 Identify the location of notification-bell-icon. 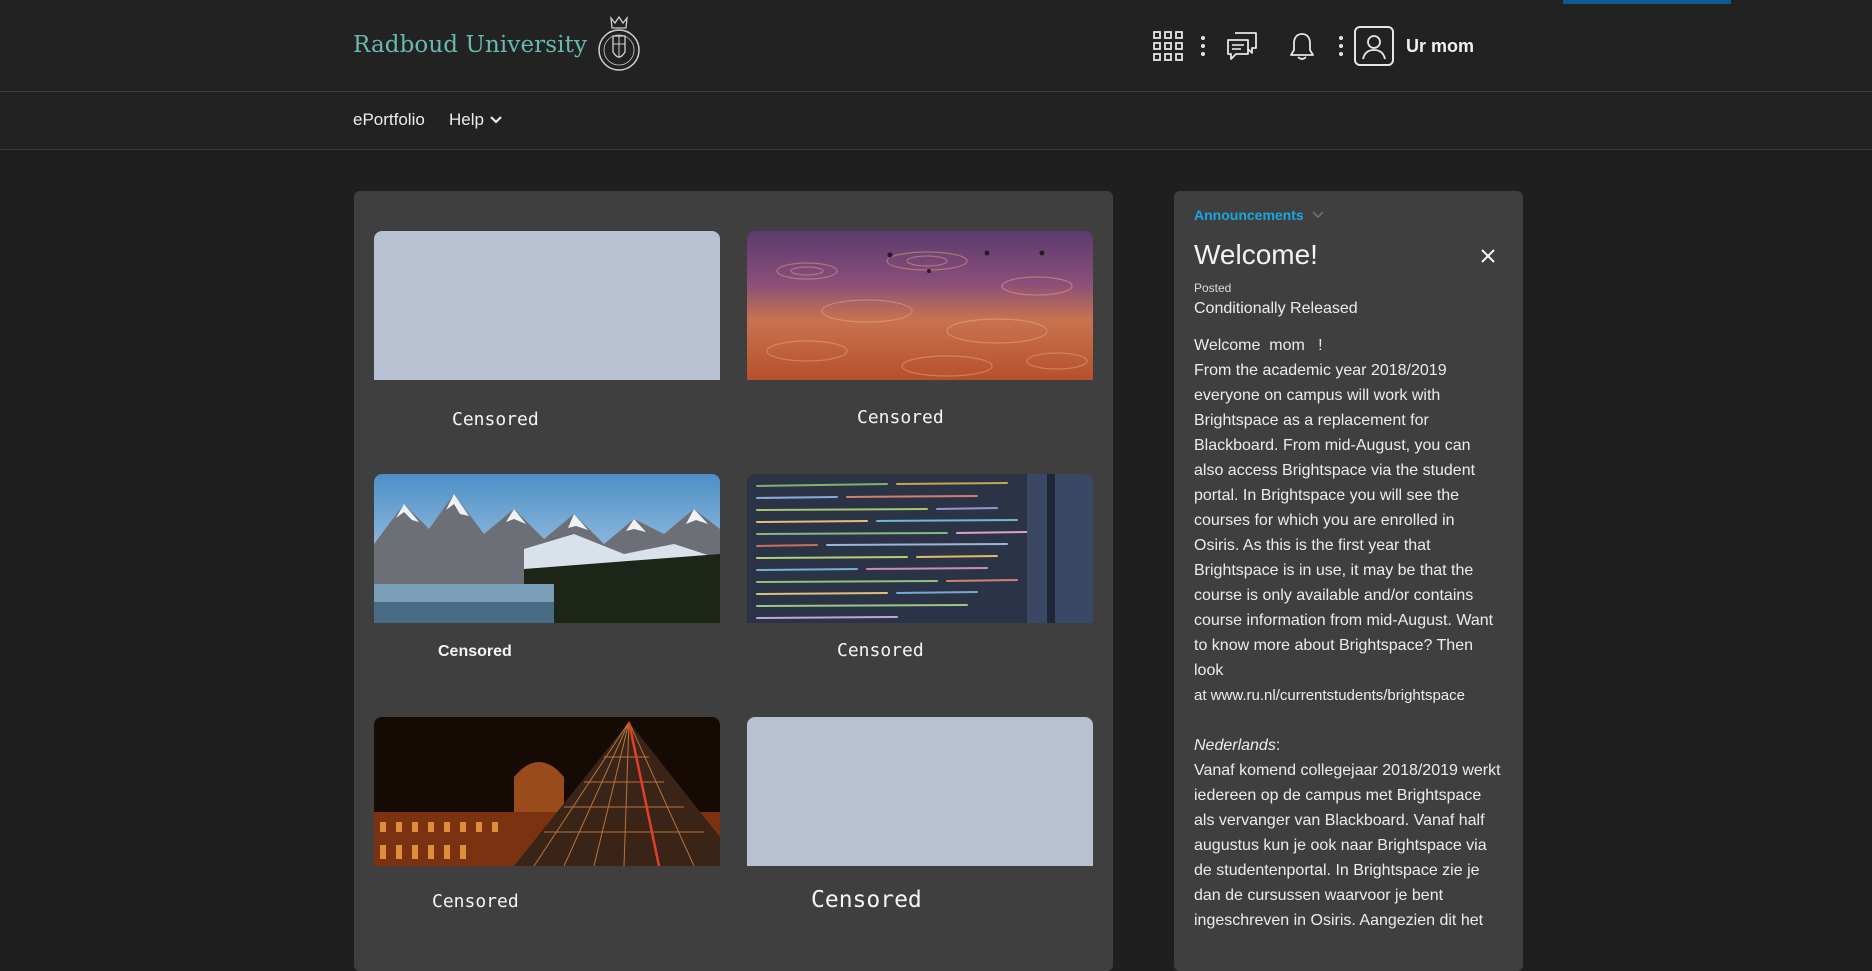
(1302, 46).